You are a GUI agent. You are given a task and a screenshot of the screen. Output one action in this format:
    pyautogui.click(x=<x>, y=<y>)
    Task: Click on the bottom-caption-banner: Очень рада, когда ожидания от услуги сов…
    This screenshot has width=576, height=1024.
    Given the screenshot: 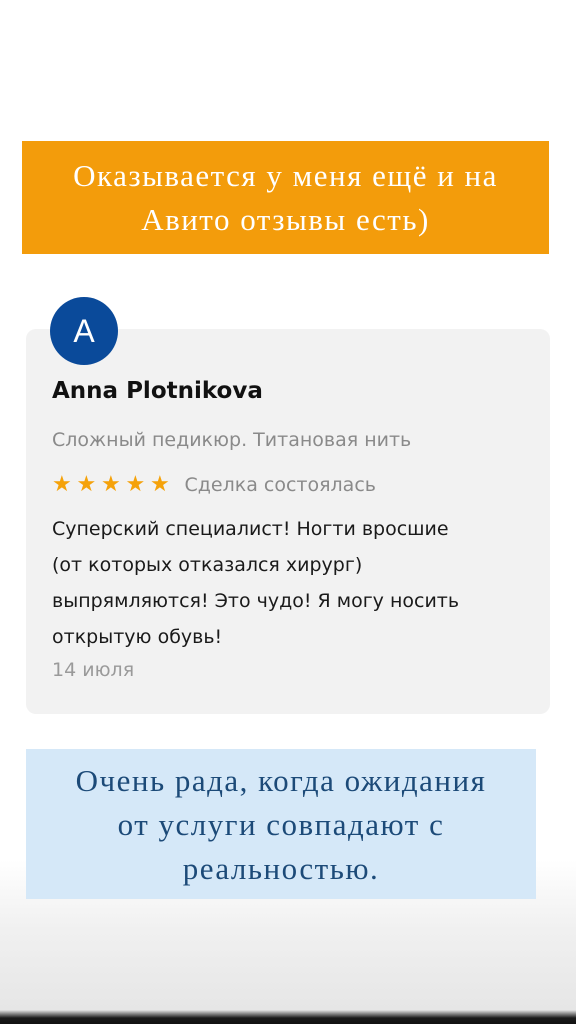 What is the action you would take?
    pyautogui.click(x=281, y=824)
    